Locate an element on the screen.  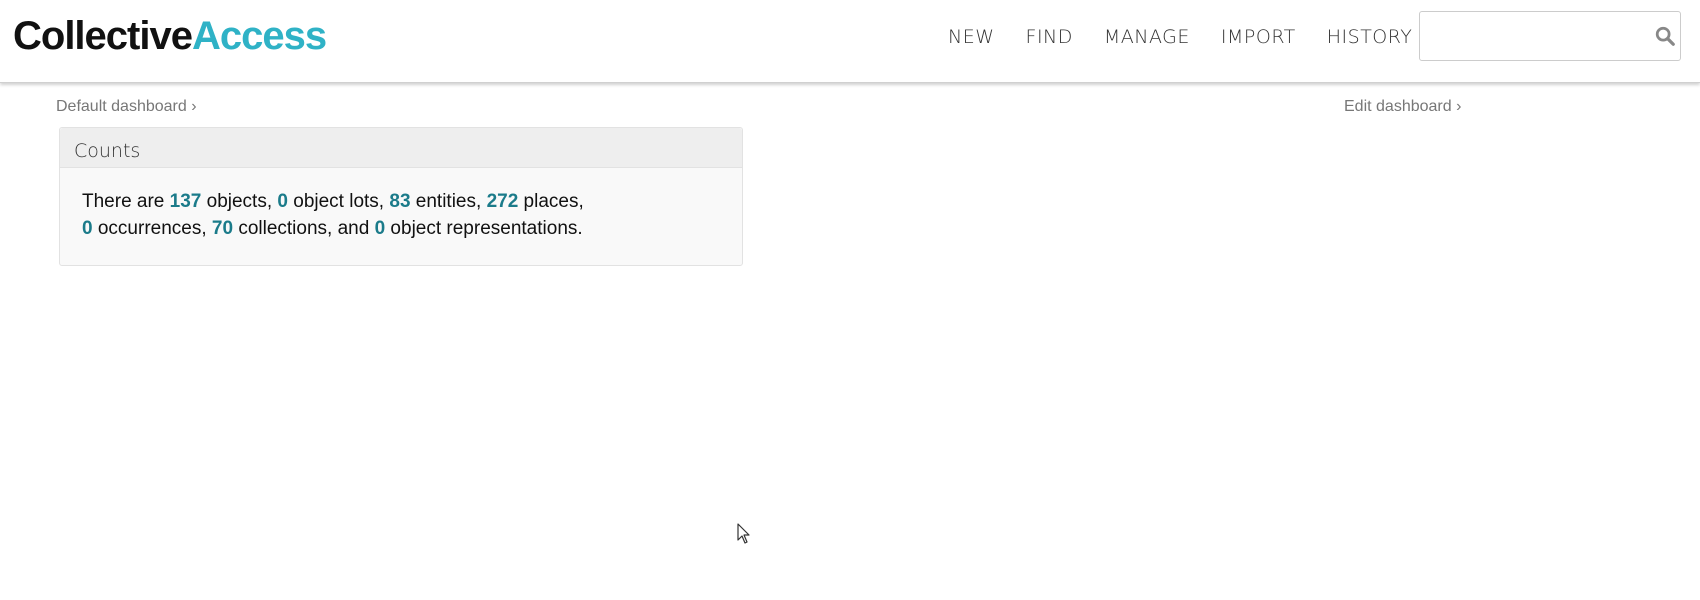
nav-item-find: FIND is located at coordinates (1049, 37).